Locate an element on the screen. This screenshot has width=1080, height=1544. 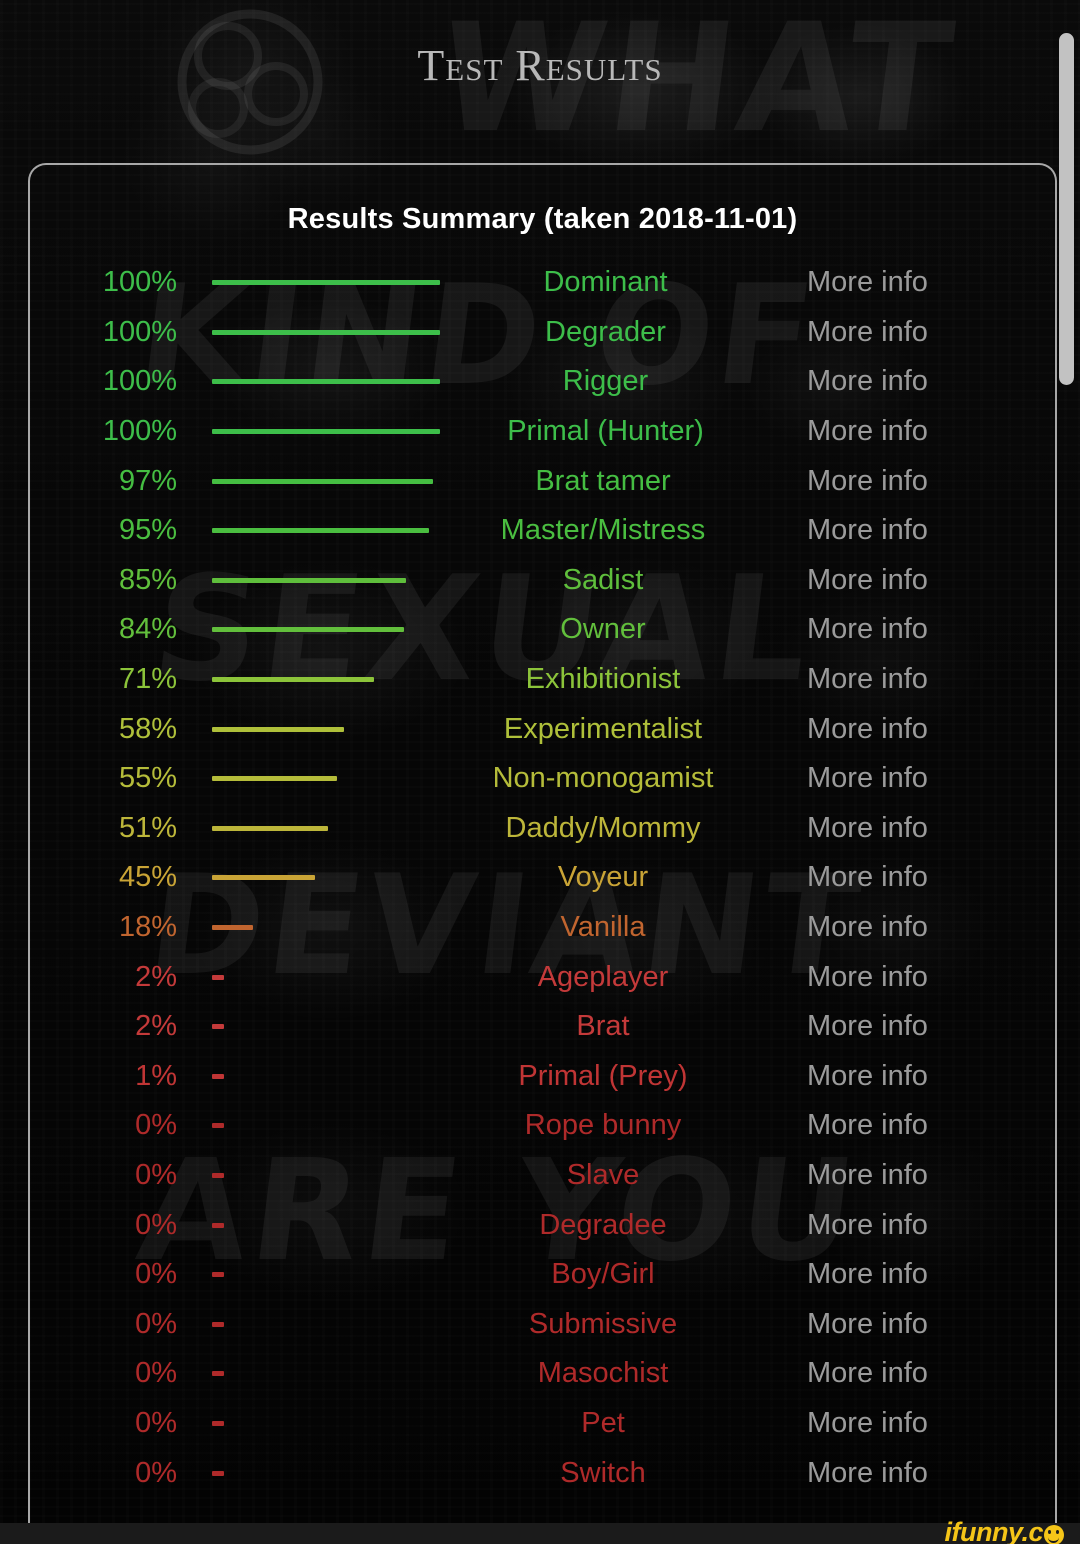
result-row: 97% Brat tamer More info is located at coordinates (542, 481).